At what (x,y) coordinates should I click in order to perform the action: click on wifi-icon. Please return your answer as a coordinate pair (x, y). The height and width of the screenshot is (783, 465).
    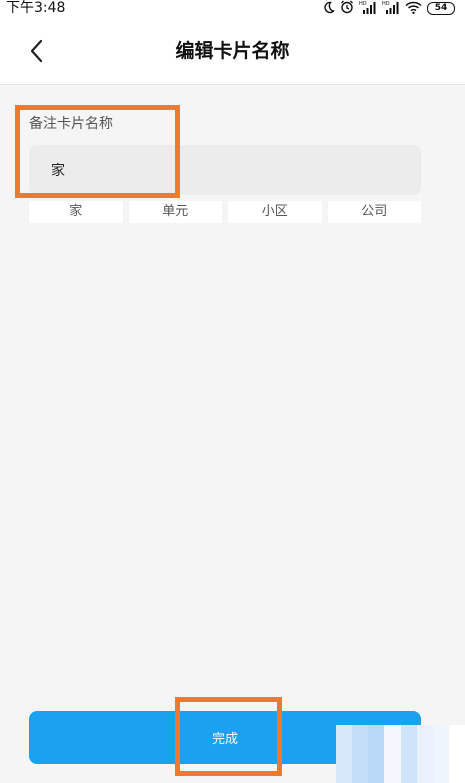
    Looking at the image, I should click on (413, 9).